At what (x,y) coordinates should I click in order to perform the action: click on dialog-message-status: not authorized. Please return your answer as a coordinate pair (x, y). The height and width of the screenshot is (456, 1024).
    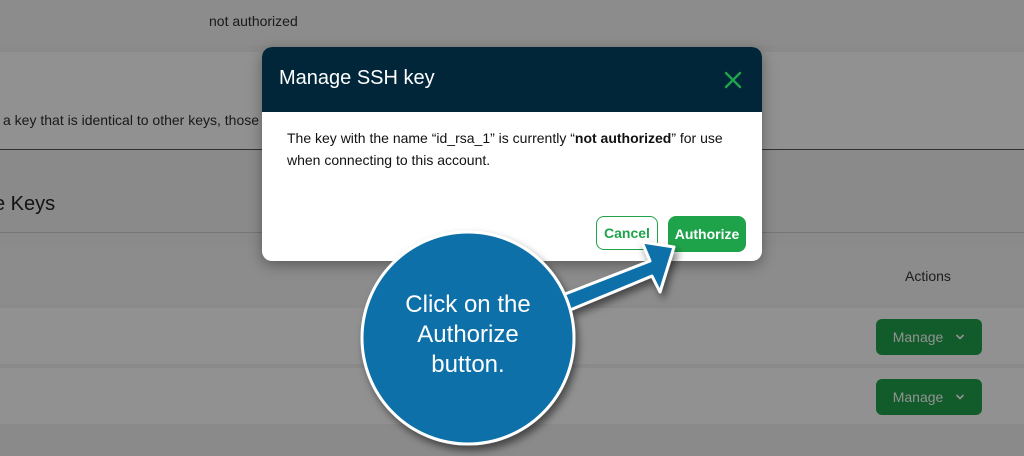
    Looking at the image, I should click on (623, 138).